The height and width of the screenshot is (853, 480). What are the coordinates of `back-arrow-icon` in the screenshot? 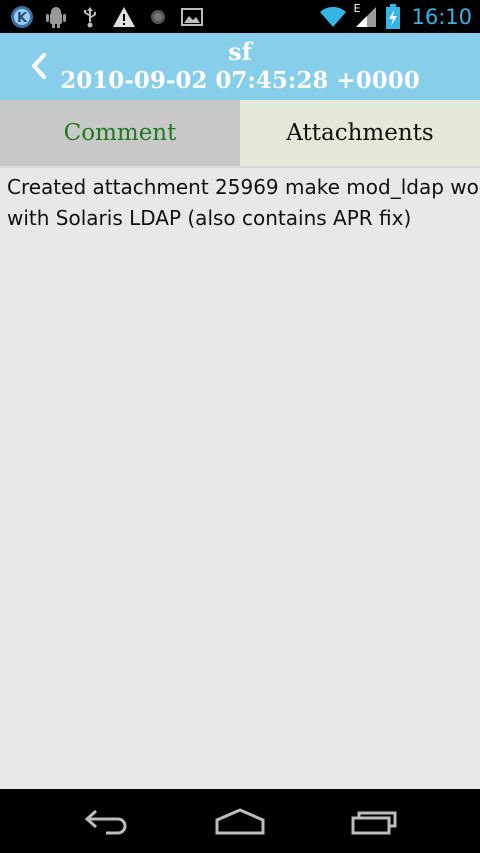 It's located at (105, 822).